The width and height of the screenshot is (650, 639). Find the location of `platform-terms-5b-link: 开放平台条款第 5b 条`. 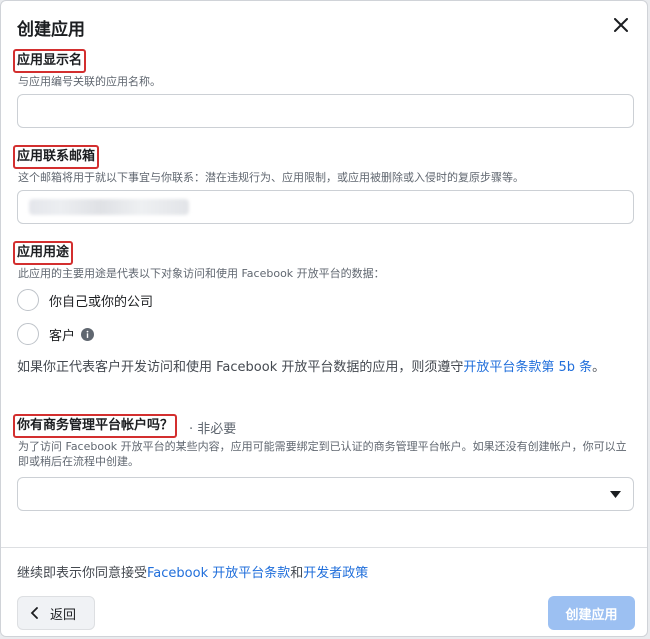

platform-terms-5b-link: 开放平台条款第 5b 条 is located at coordinates (527, 367).